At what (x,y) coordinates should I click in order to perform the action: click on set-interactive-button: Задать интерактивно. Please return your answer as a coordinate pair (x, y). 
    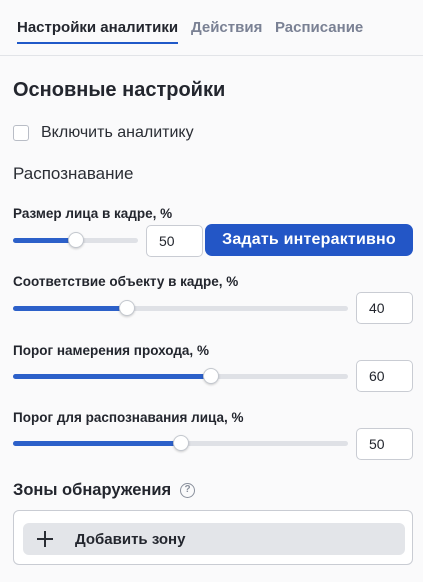
    Looking at the image, I should click on (309, 240).